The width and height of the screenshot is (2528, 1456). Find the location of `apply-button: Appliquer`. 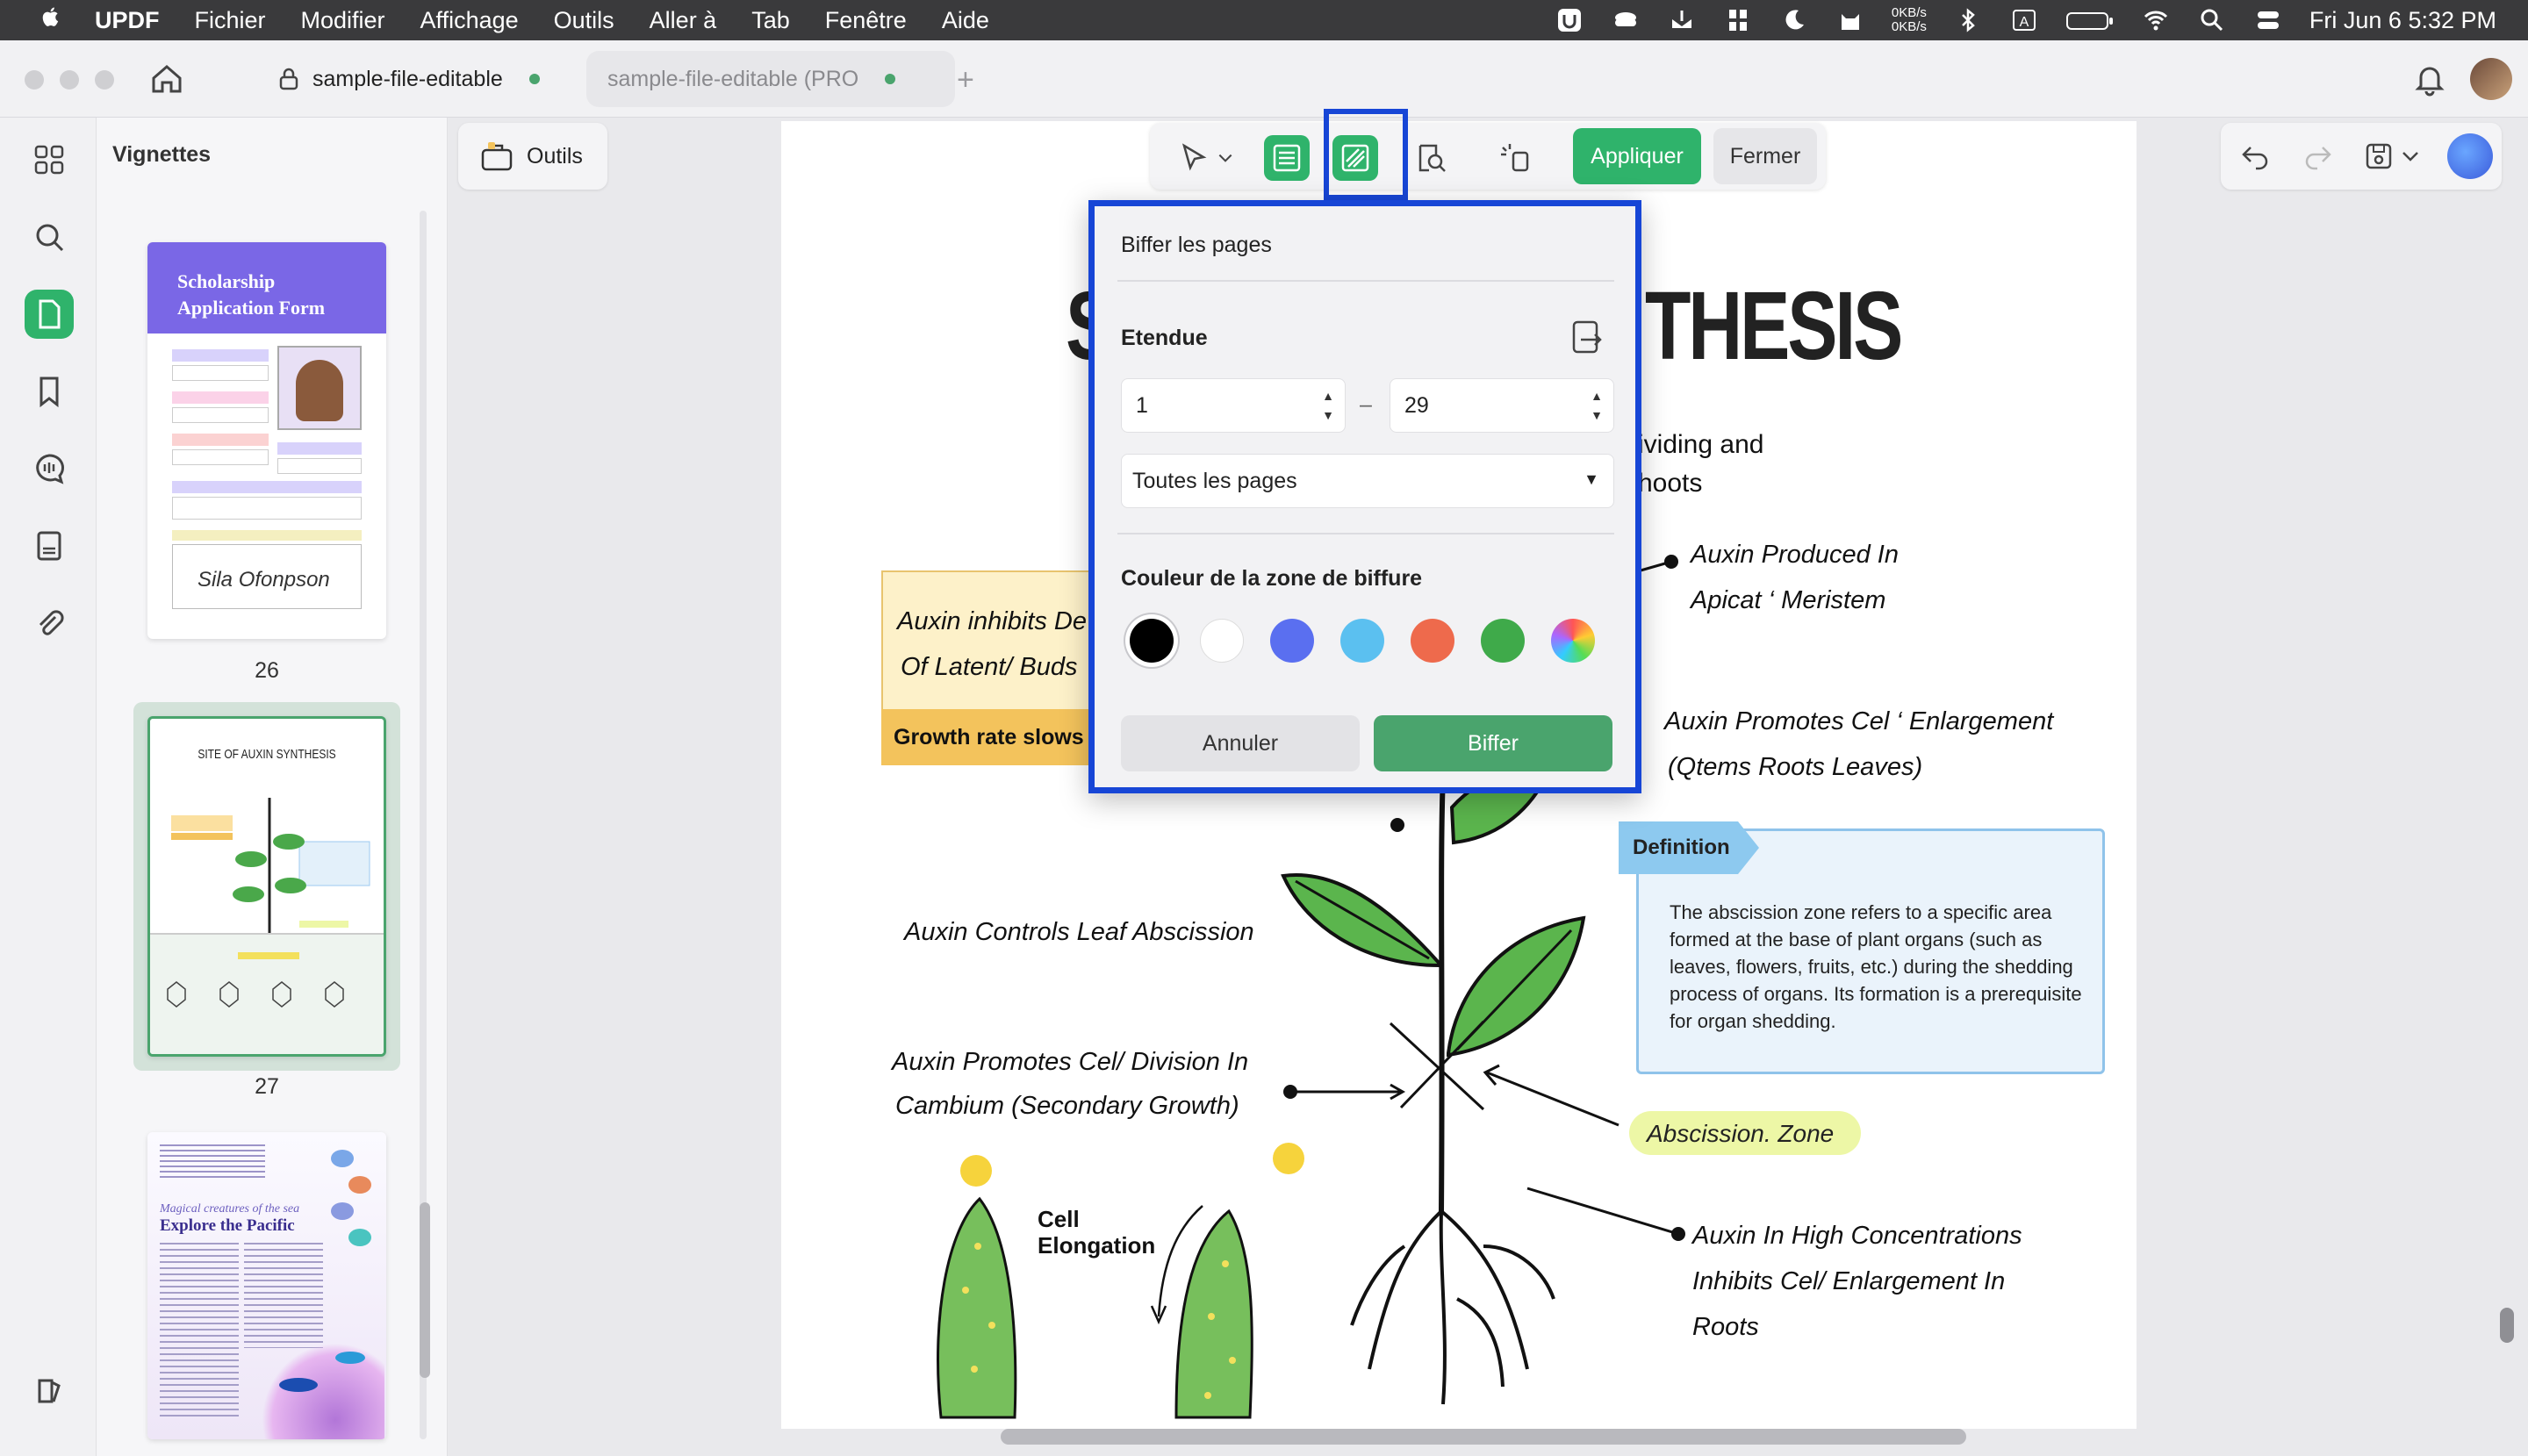

apply-button: Appliquer is located at coordinates (1637, 156).